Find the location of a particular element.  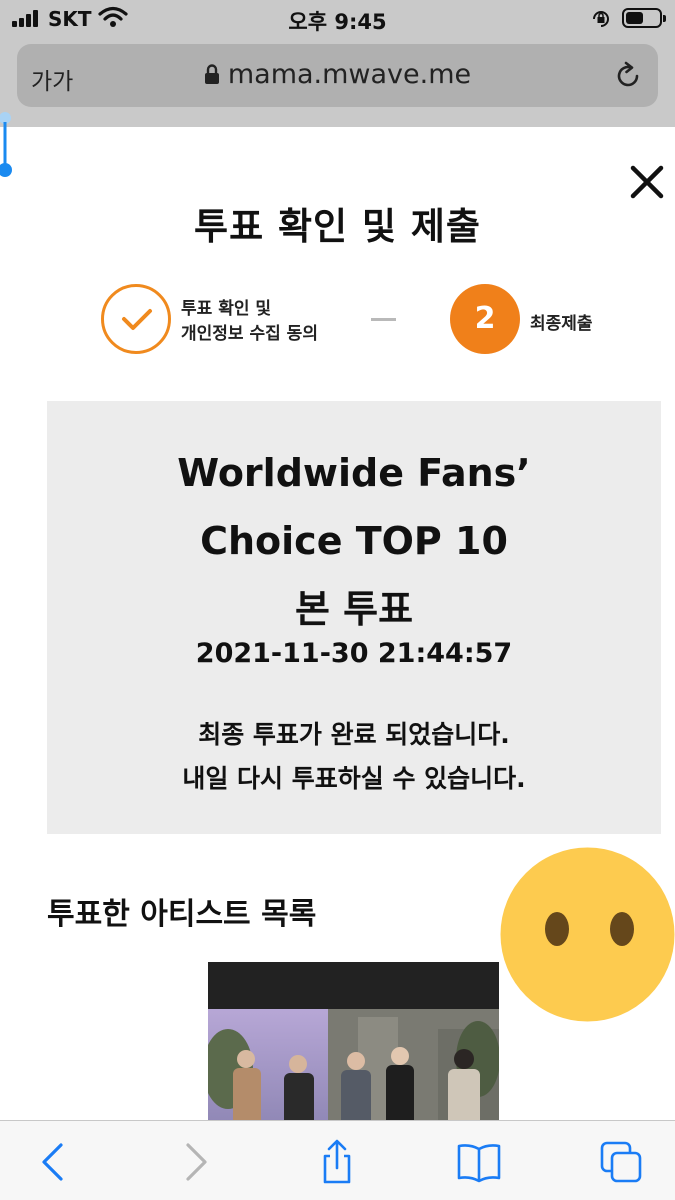

artist-card is located at coordinates (353, 1042).